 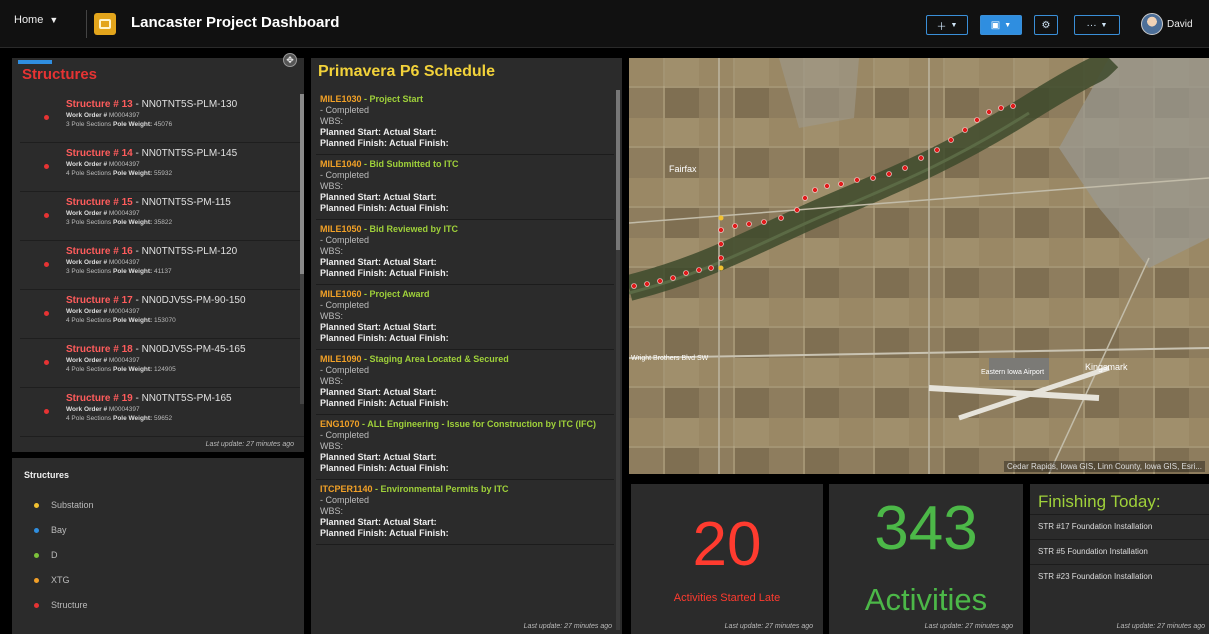 I want to click on layout-button: ▣ ▼, so click(x=1001, y=25).